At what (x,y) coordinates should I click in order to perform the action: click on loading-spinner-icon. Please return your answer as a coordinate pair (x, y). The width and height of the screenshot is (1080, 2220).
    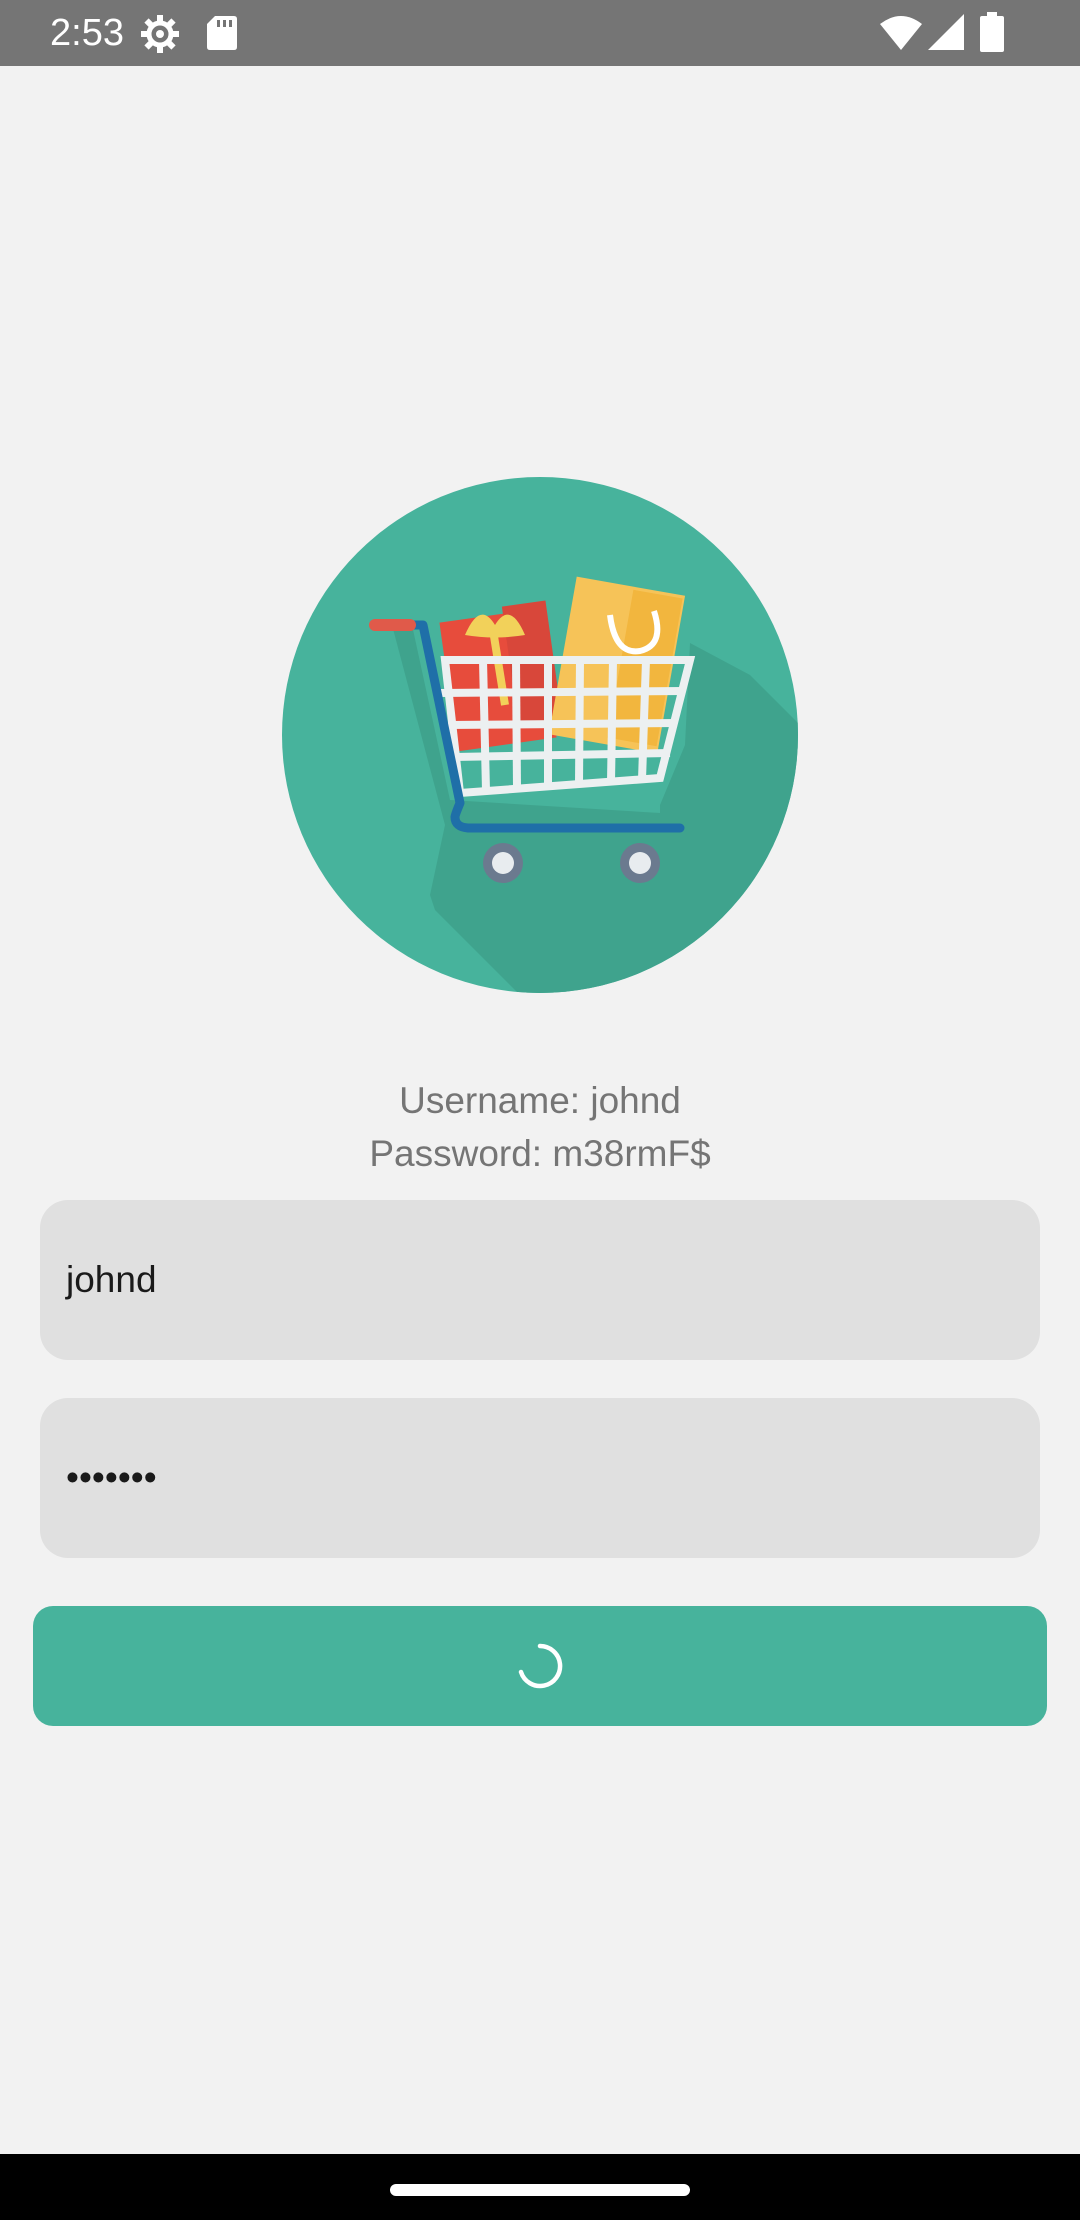
    Looking at the image, I should click on (540, 1666).